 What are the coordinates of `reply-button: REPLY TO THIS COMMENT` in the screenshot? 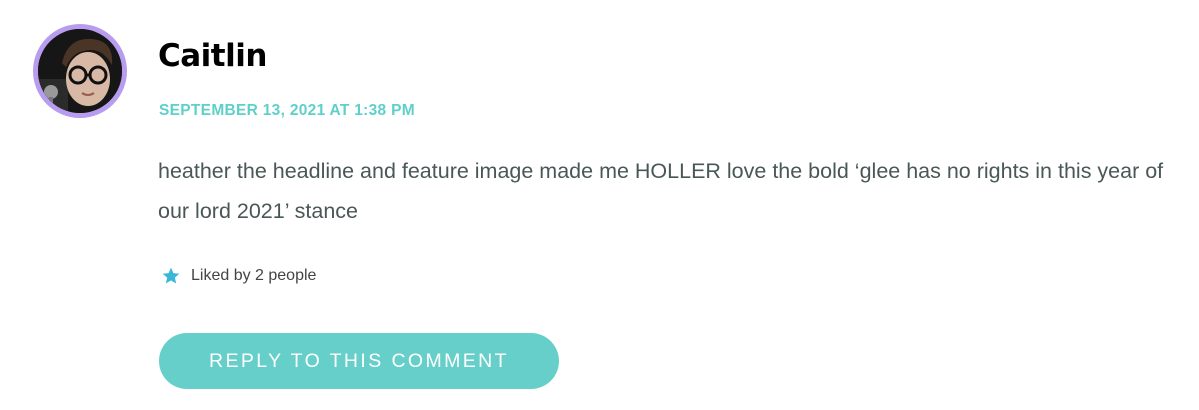 It's located at (359, 361).